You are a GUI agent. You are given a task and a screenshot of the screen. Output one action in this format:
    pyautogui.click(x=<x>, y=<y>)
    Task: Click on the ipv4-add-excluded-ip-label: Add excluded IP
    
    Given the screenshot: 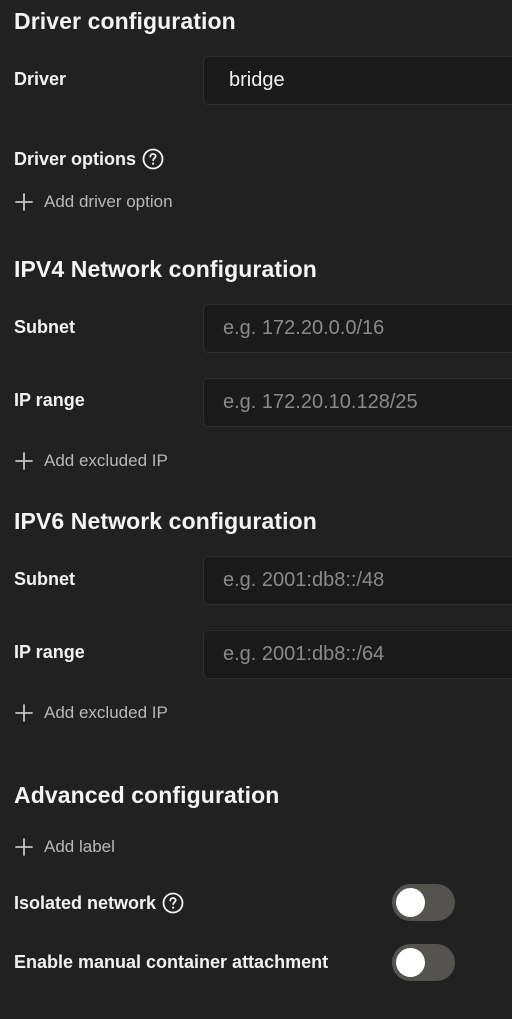 What is the action you would take?
    pyautogui.click(x=106, y=460)
    